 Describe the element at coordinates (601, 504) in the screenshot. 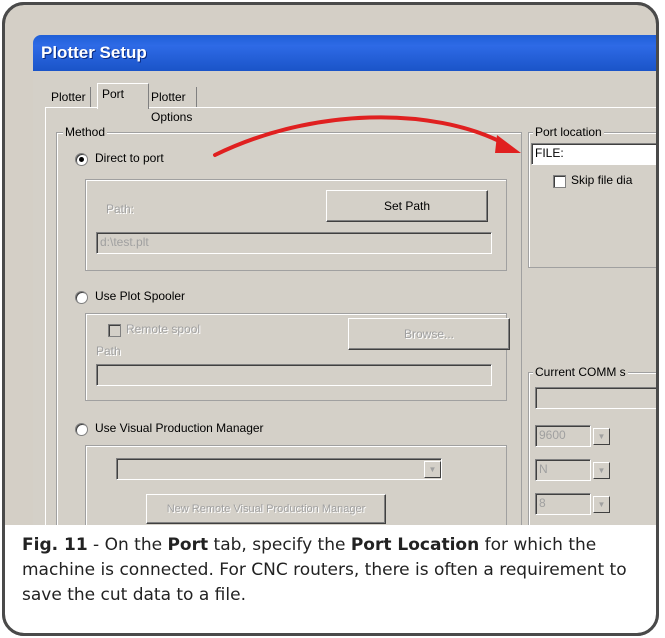

I see `data-bits-dropdown-arrow-icon: ▼` at that location.